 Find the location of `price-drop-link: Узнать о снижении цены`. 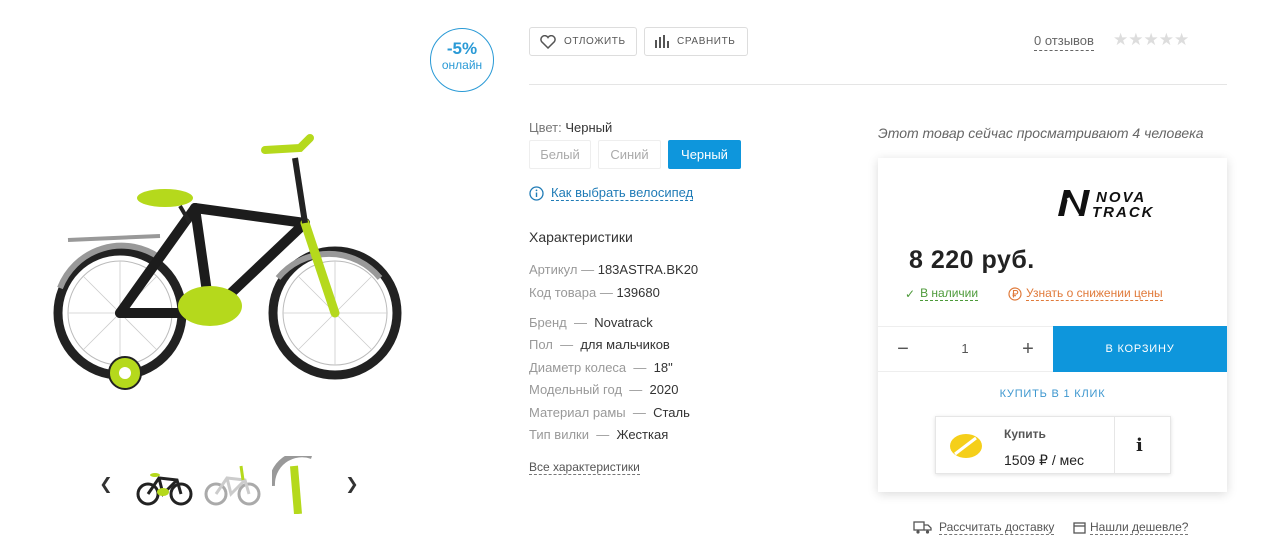

price-drop-link: Узнать о снижении цены is located at coordinates (1085, 293).